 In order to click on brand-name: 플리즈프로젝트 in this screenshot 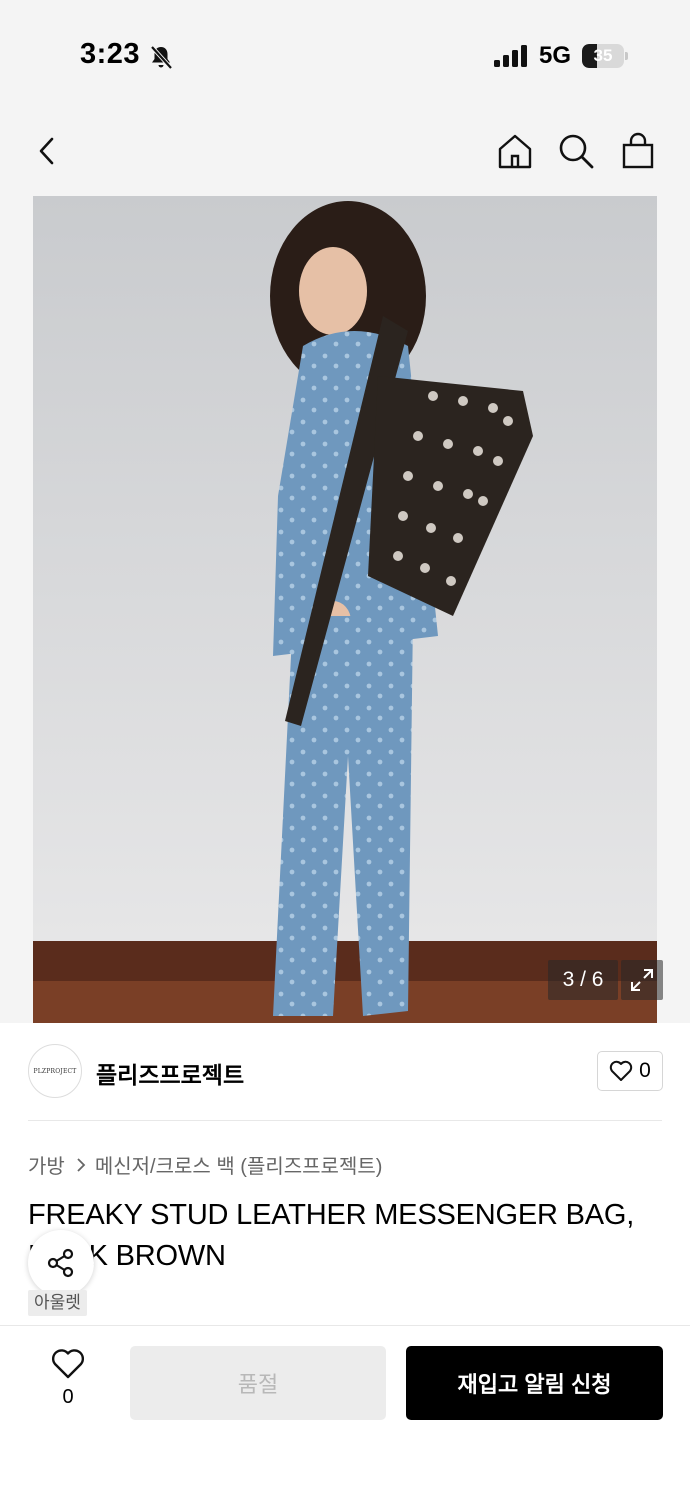, I will do `click(170, 1073)`.